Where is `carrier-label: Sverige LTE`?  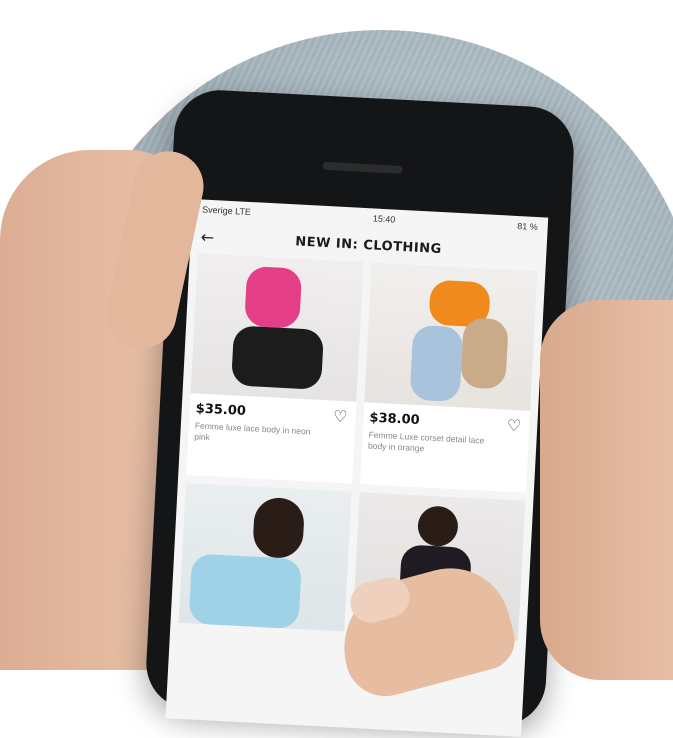
carrier-label: Sverige LTE is located at coordinates (226, 211).